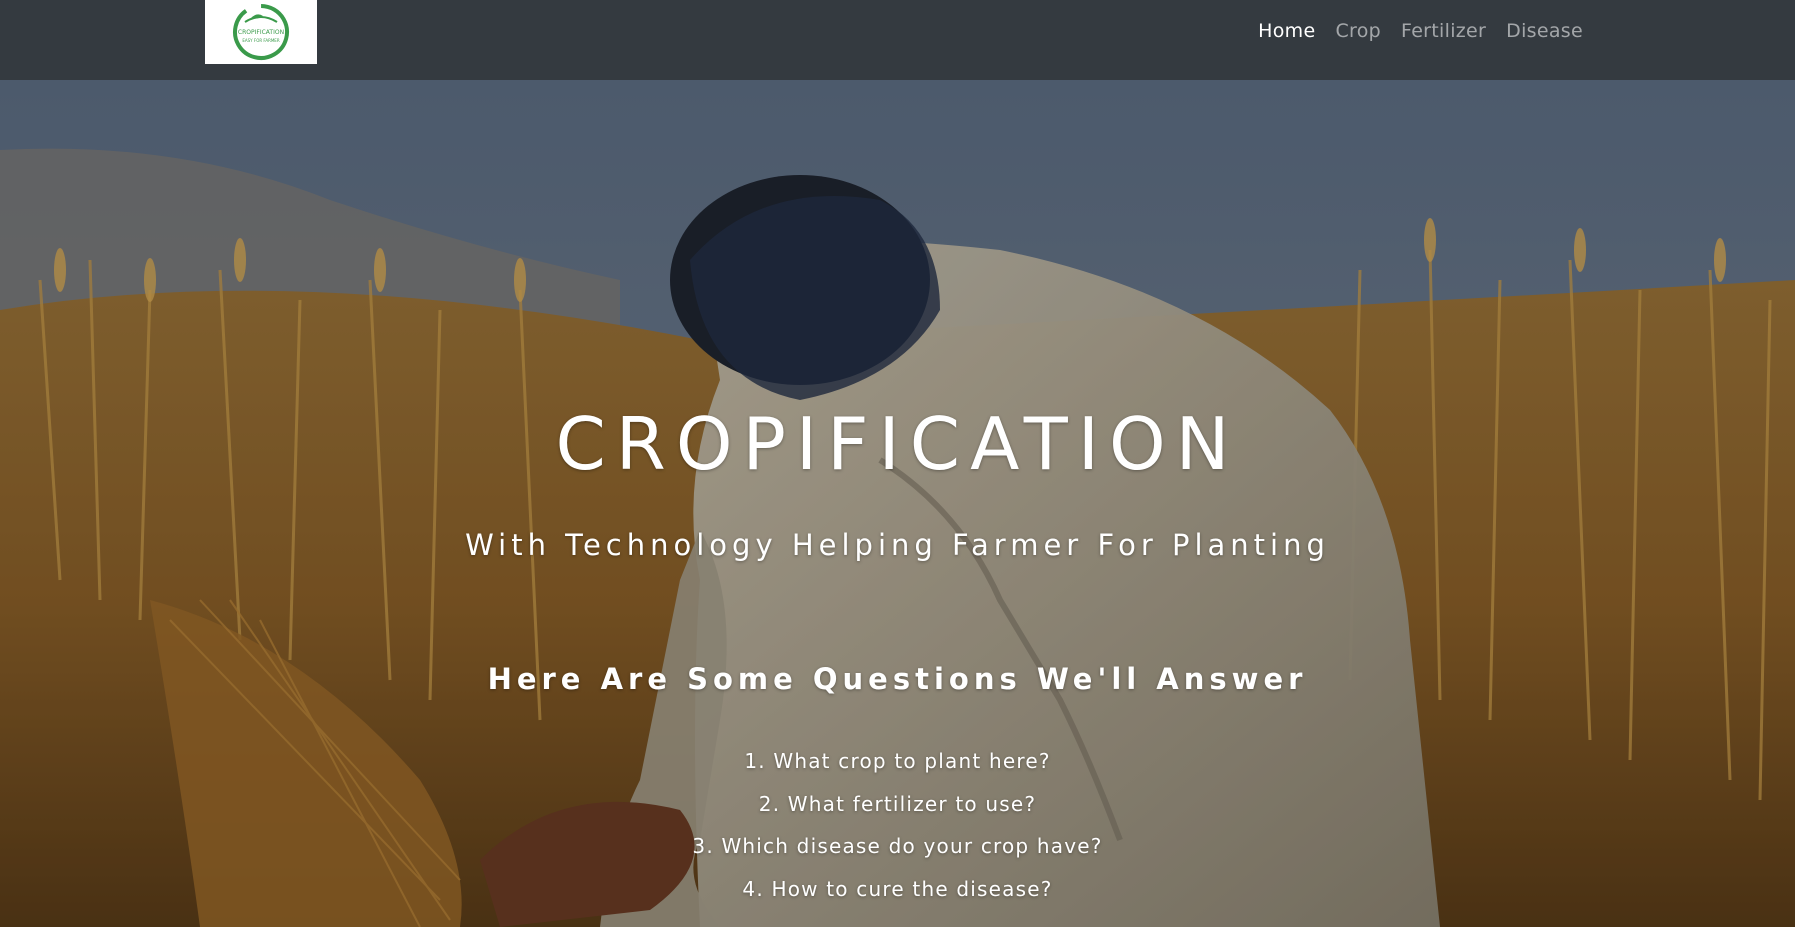 The height and width of the screenshot is (927, 1795). I want to click on svg-text: CROPIFICATION, so click(261, 32).